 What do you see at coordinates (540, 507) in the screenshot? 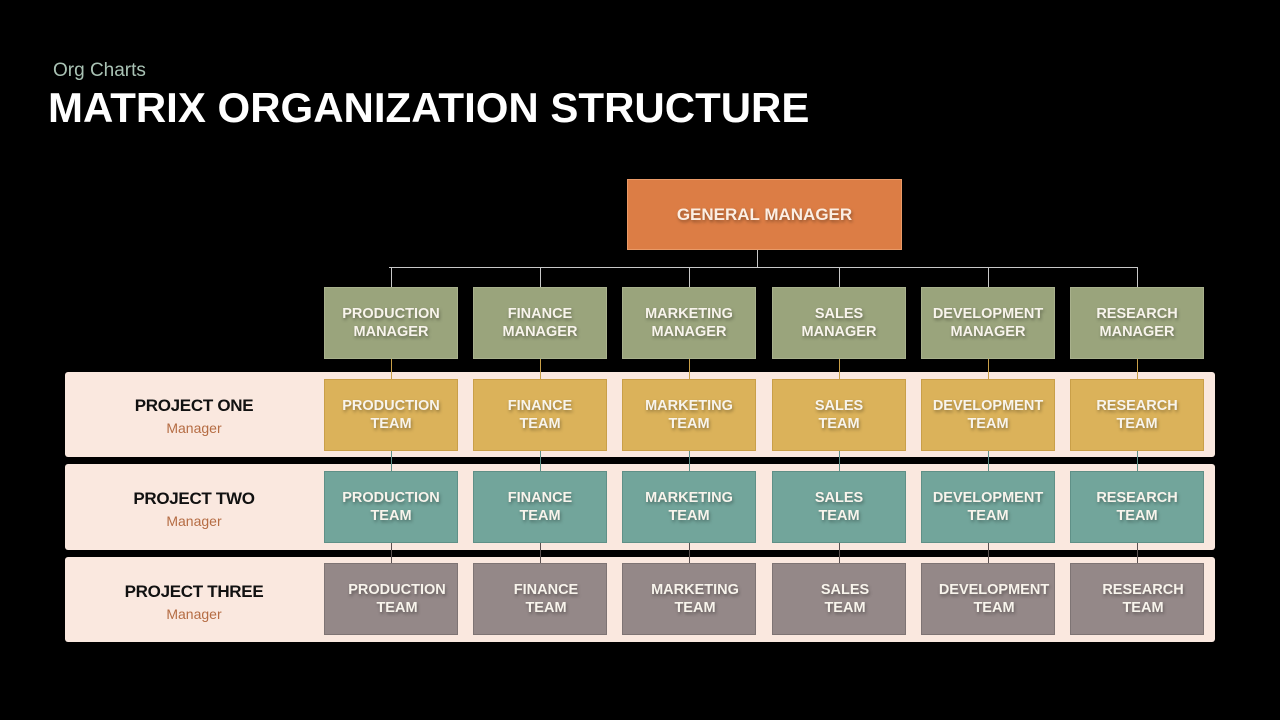
I see `finance-team-box-project-2: FINANCE TEAM` at bounding box center [540, 507].